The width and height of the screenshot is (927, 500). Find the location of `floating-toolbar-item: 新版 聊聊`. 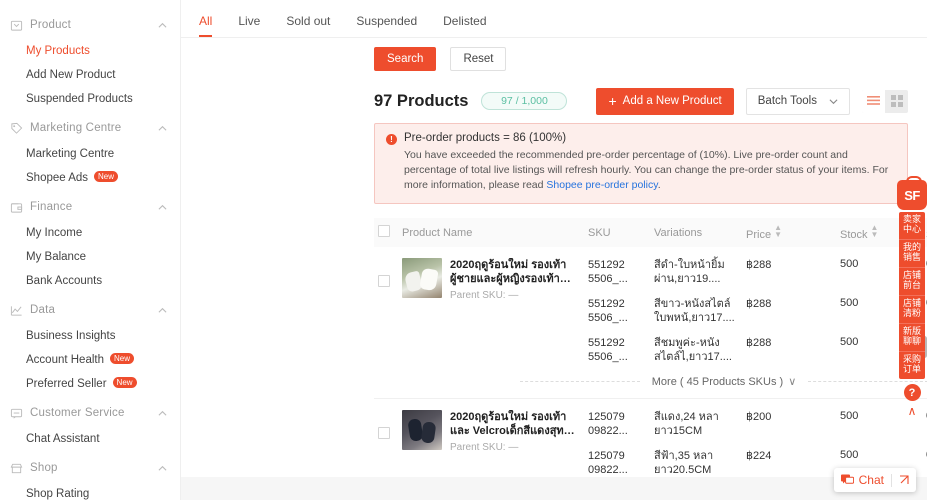

floating-toolbar-item: 新版 聊聊 is located at coordinates (912, 338).